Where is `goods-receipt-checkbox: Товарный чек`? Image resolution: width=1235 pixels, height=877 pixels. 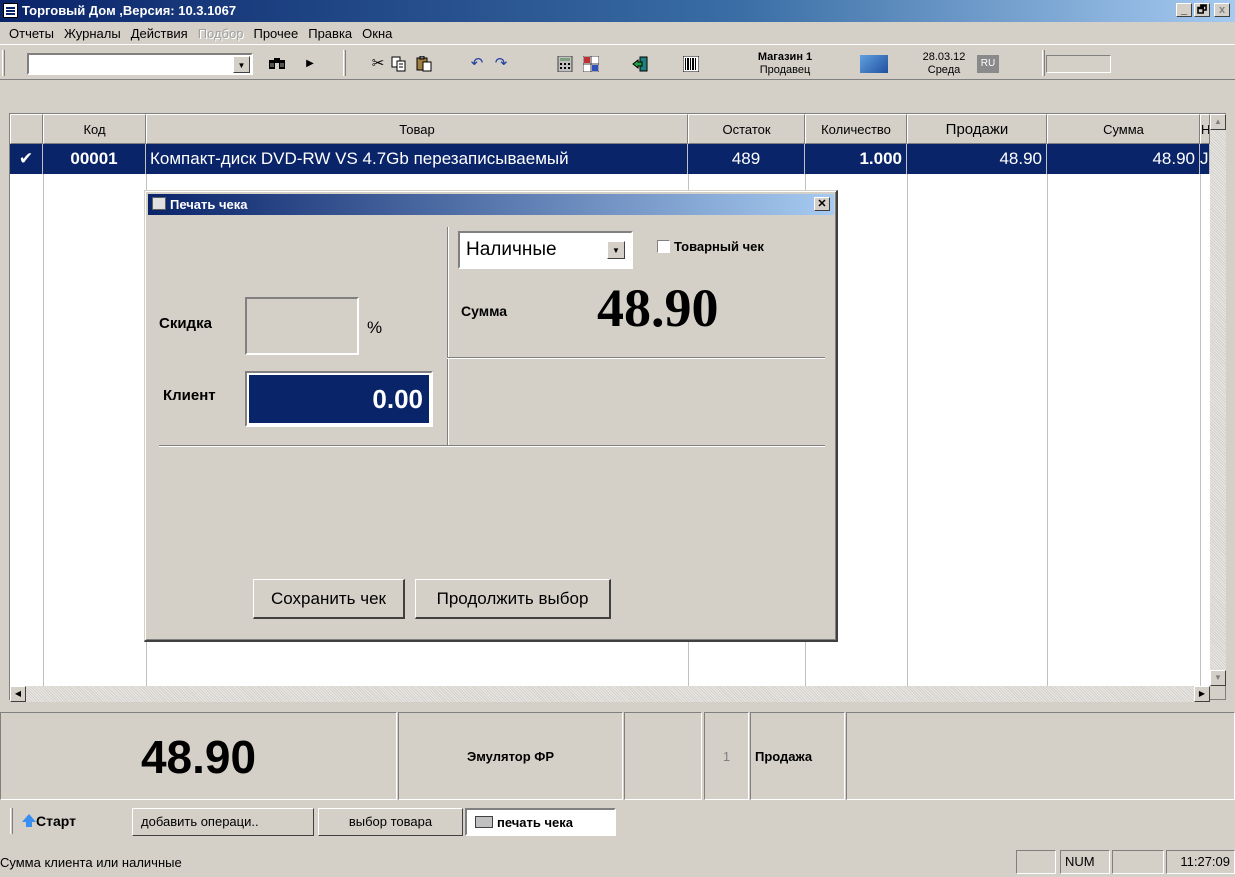
goods-receipt-checkbox: Товарный чек is located at coordinates (710, 246).